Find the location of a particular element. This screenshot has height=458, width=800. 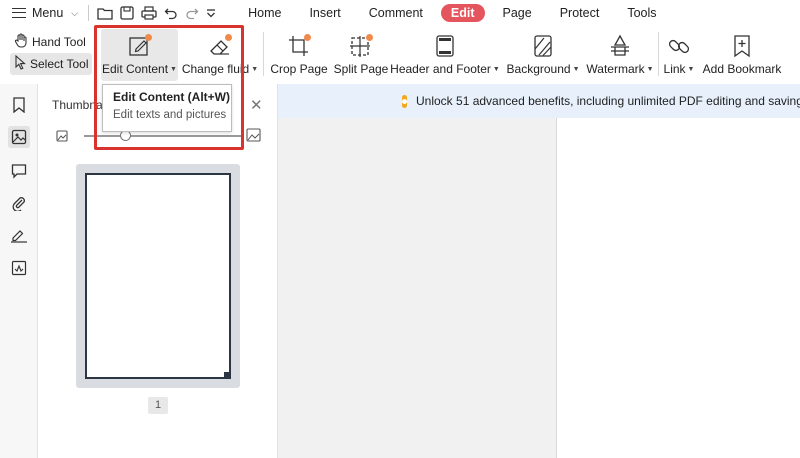

menu-divider is located at coordinates (89, 13).